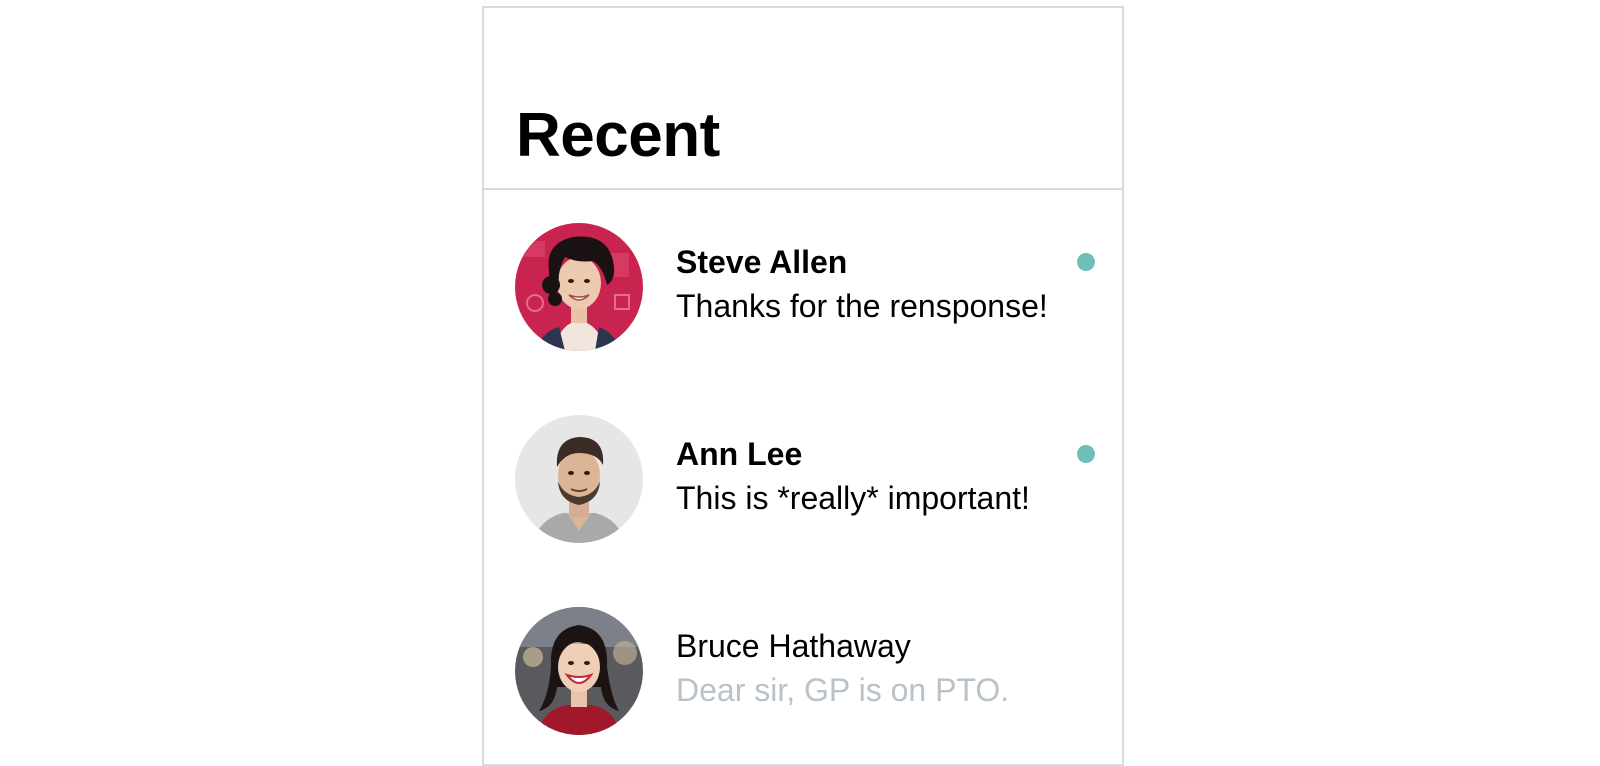  Describe the element at coordinates (862, 306) in the screenshot. I see `message-preview: Thanks for the rensponse!` at that location.